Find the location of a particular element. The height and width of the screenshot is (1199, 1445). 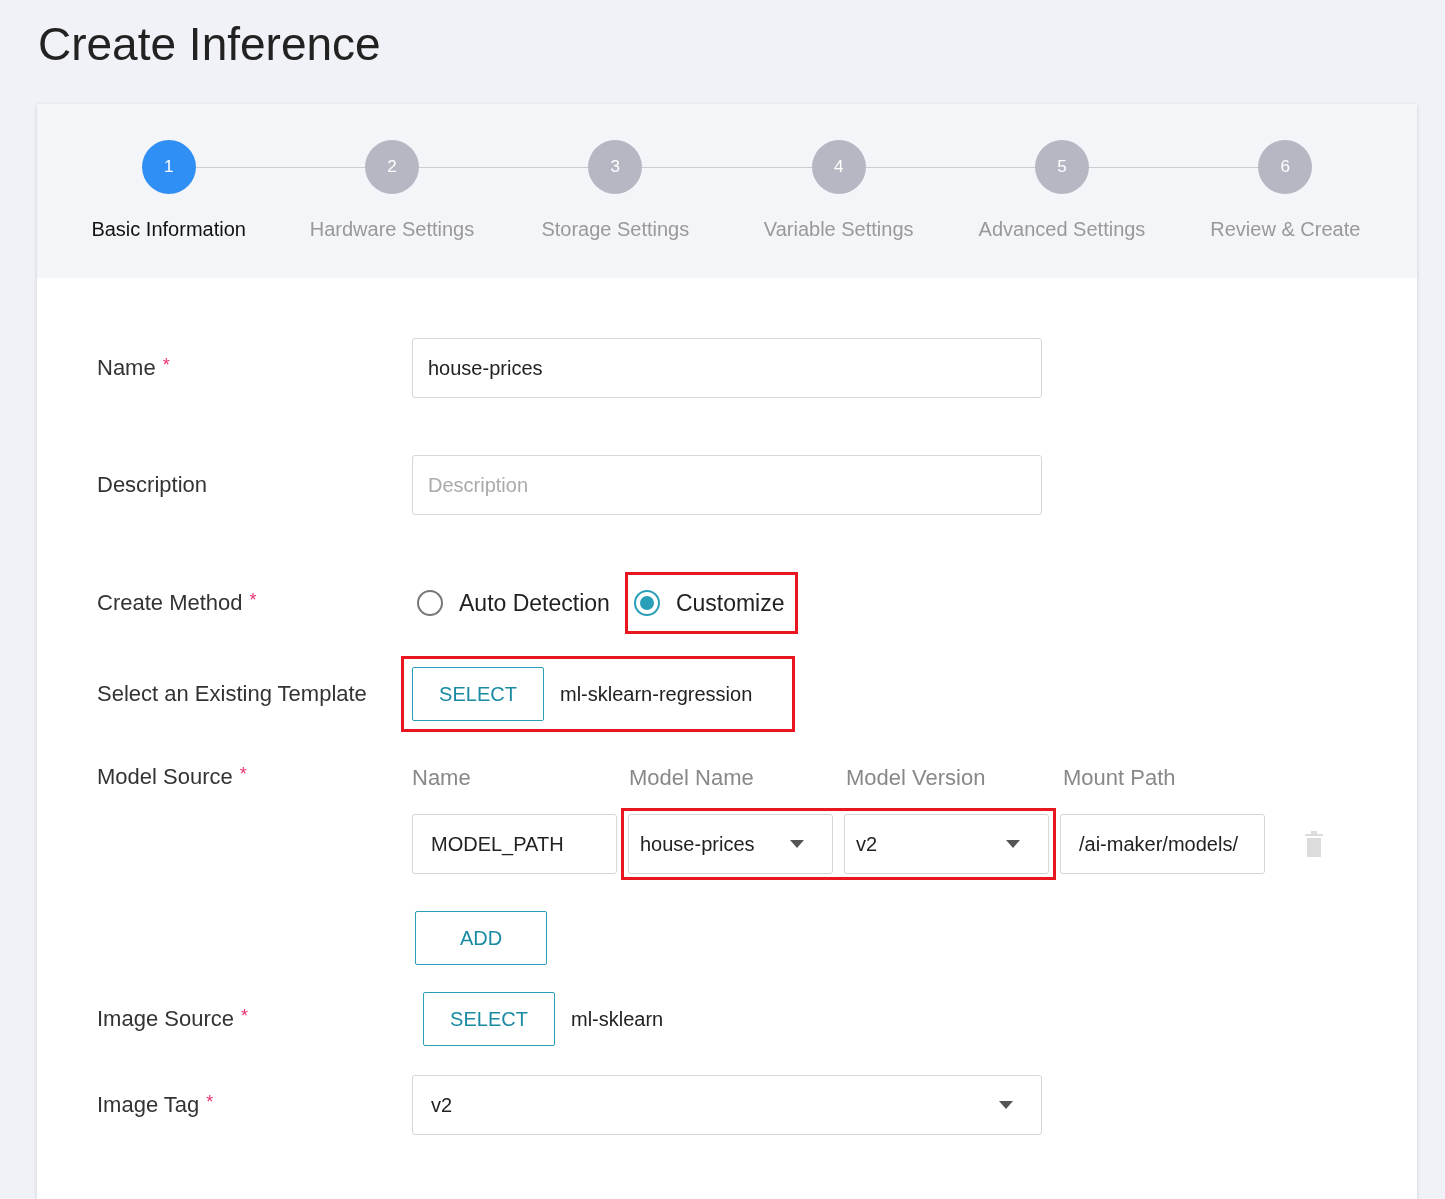

page-title: Create Inference is located at coordinates (210, 44).